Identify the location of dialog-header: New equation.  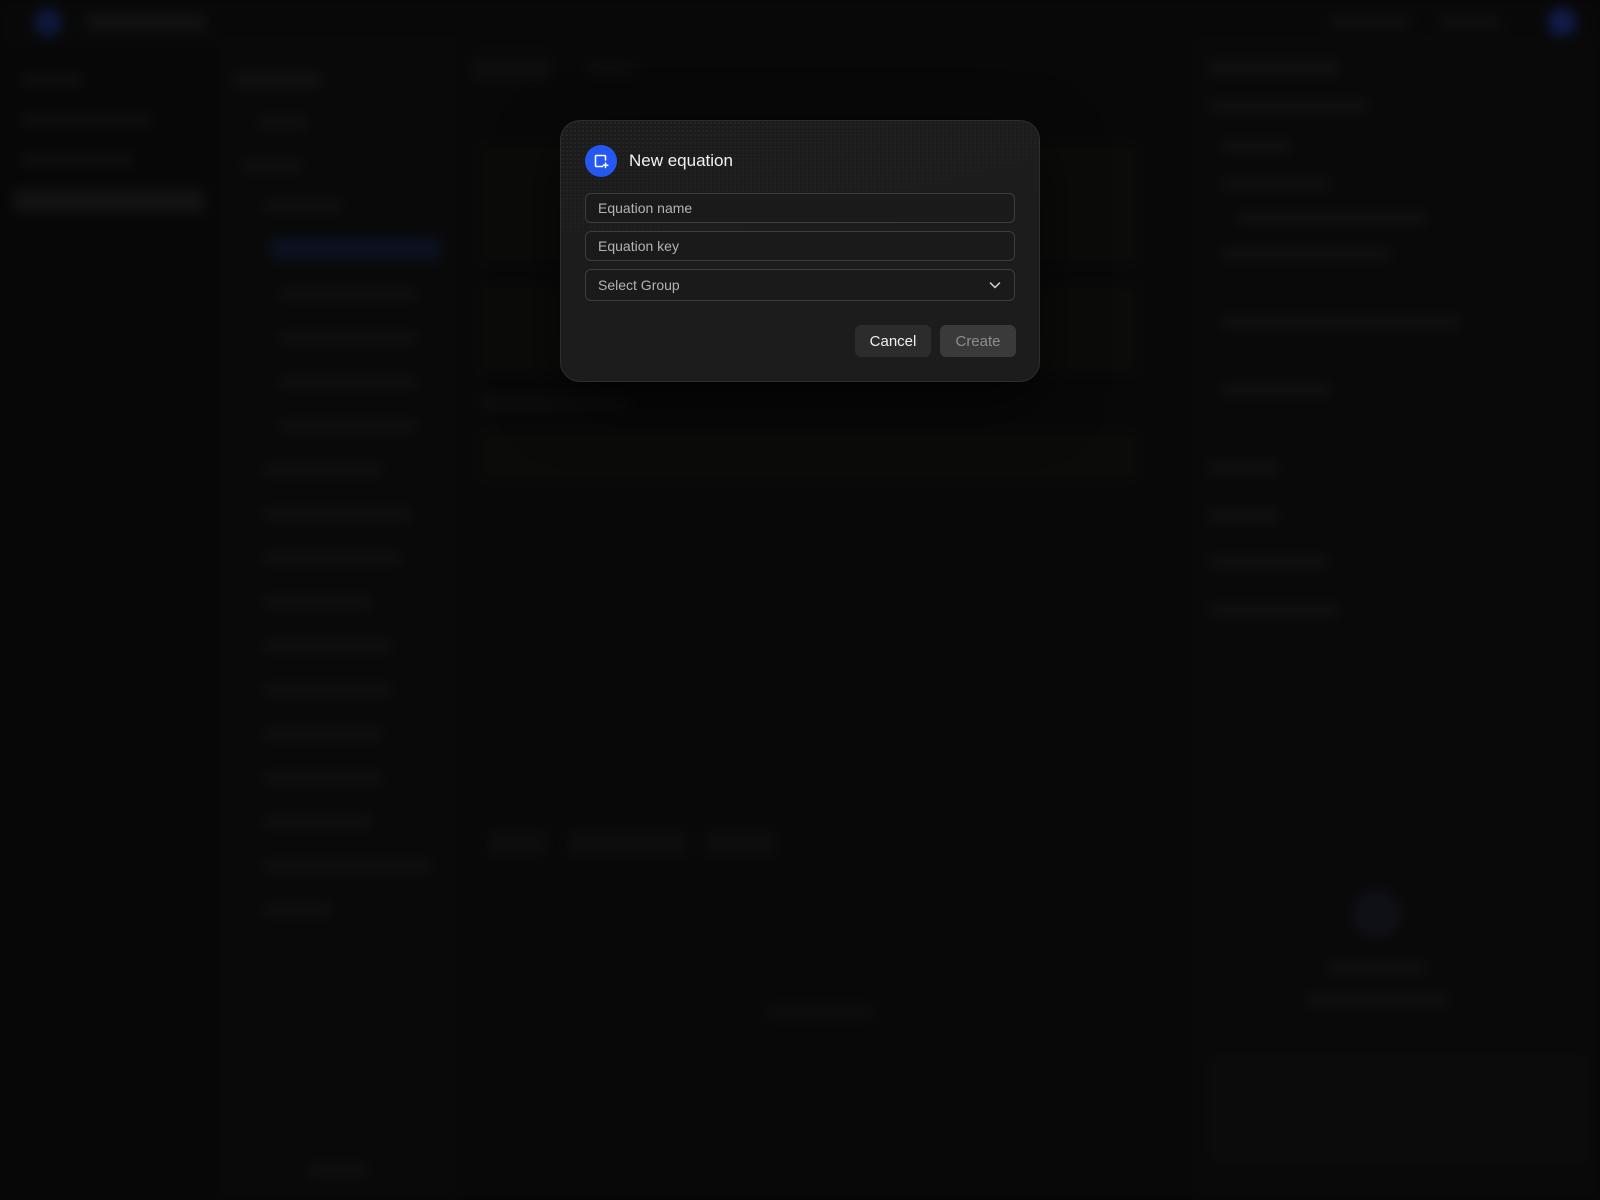
(659, 161).